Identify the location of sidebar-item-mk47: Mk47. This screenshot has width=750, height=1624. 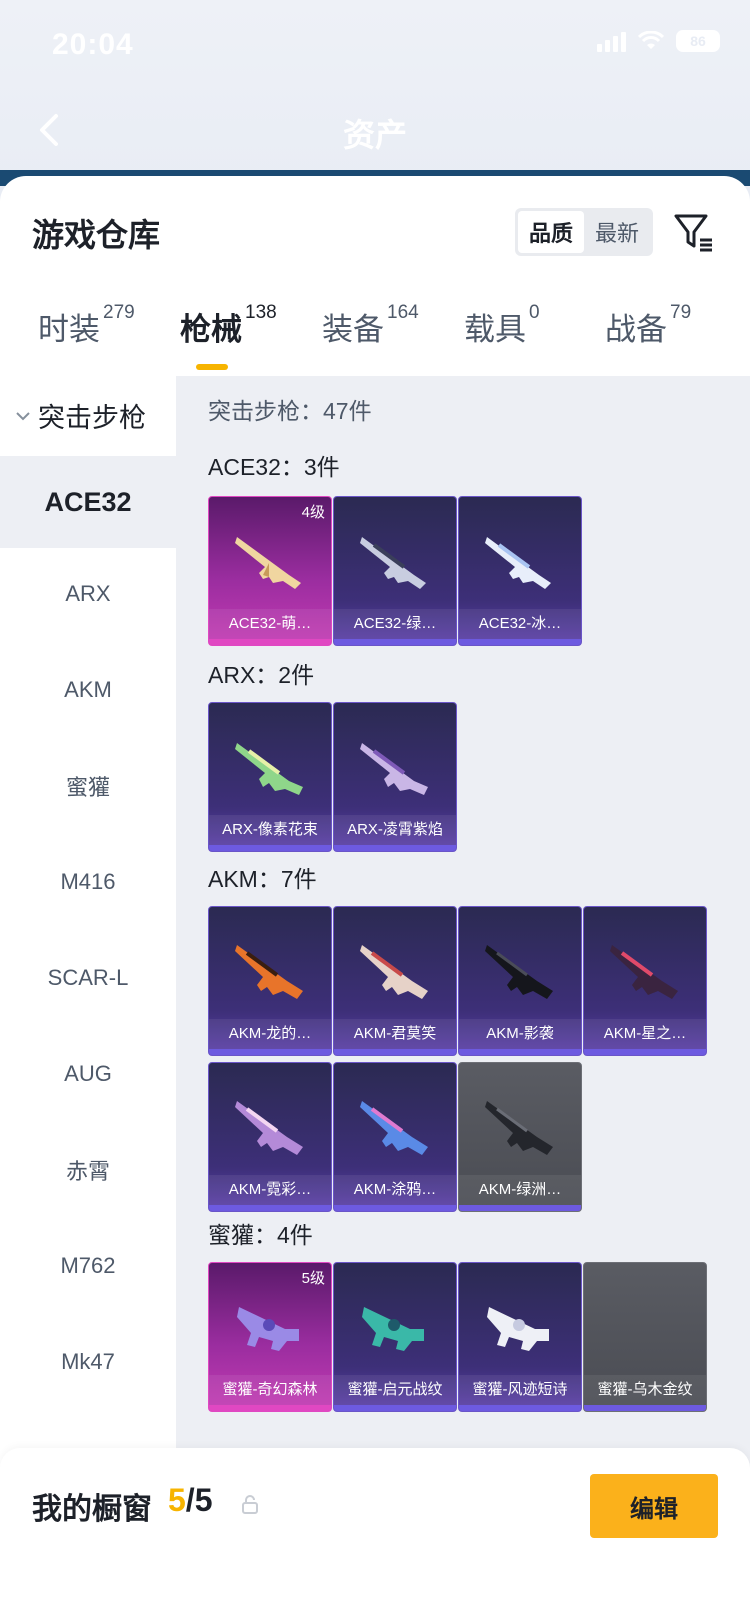
(88, 1362).